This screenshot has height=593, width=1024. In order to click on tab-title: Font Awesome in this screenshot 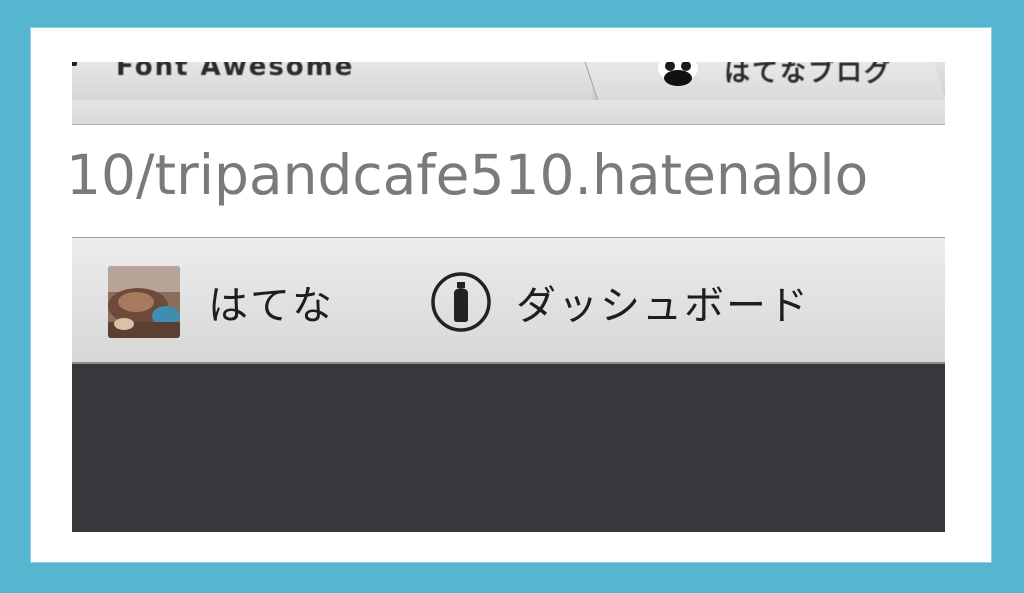, I will do `click(235, 72)`.